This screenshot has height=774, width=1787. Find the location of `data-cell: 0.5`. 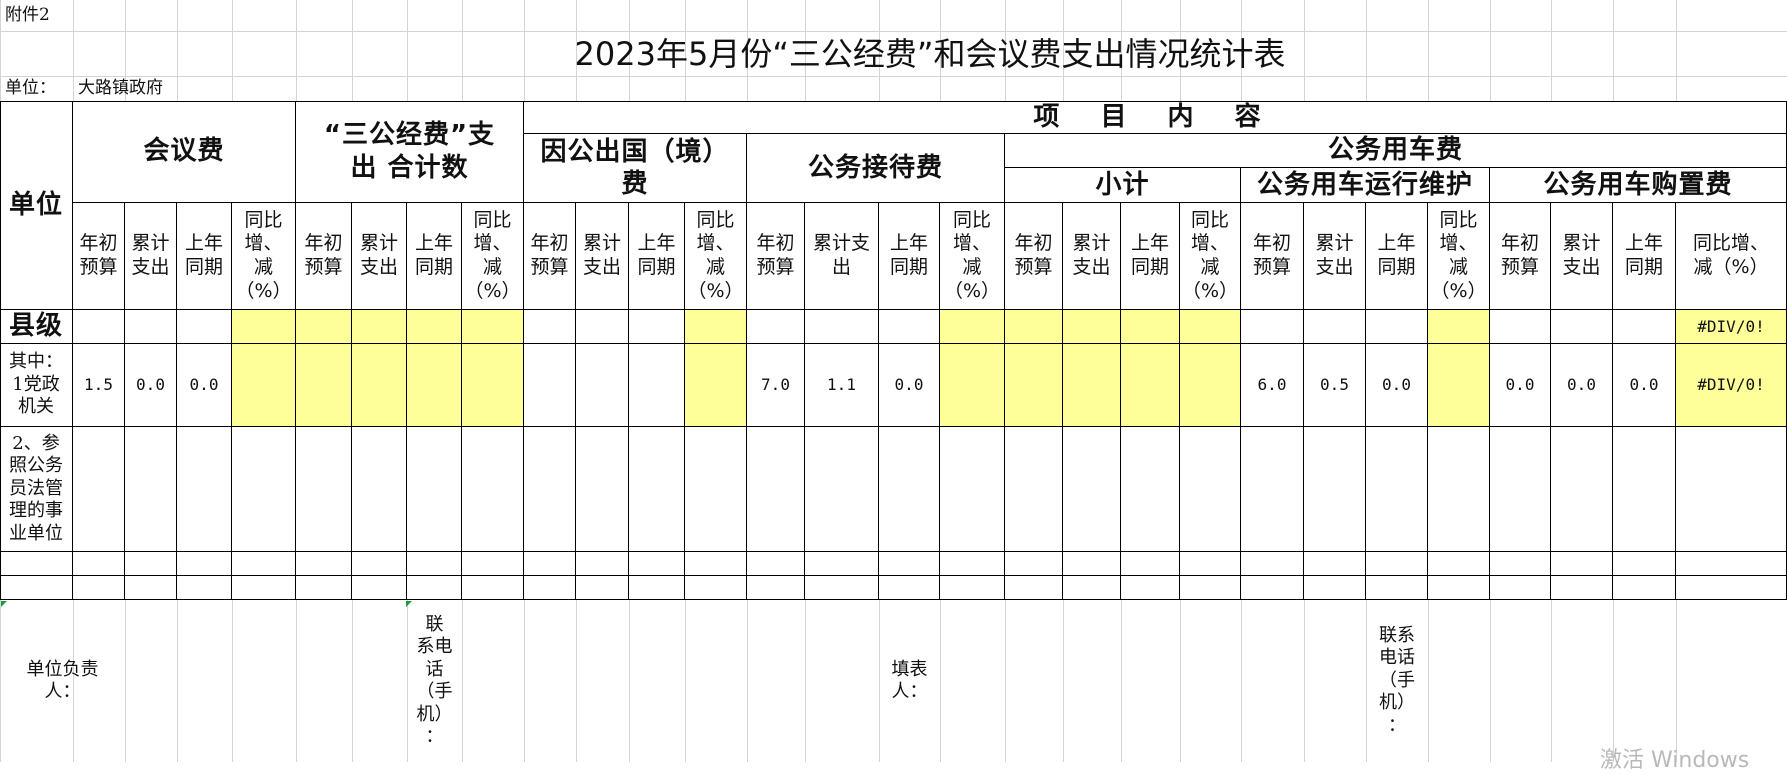

data-cell: 0.5 is located at coordinates (1335, 385).